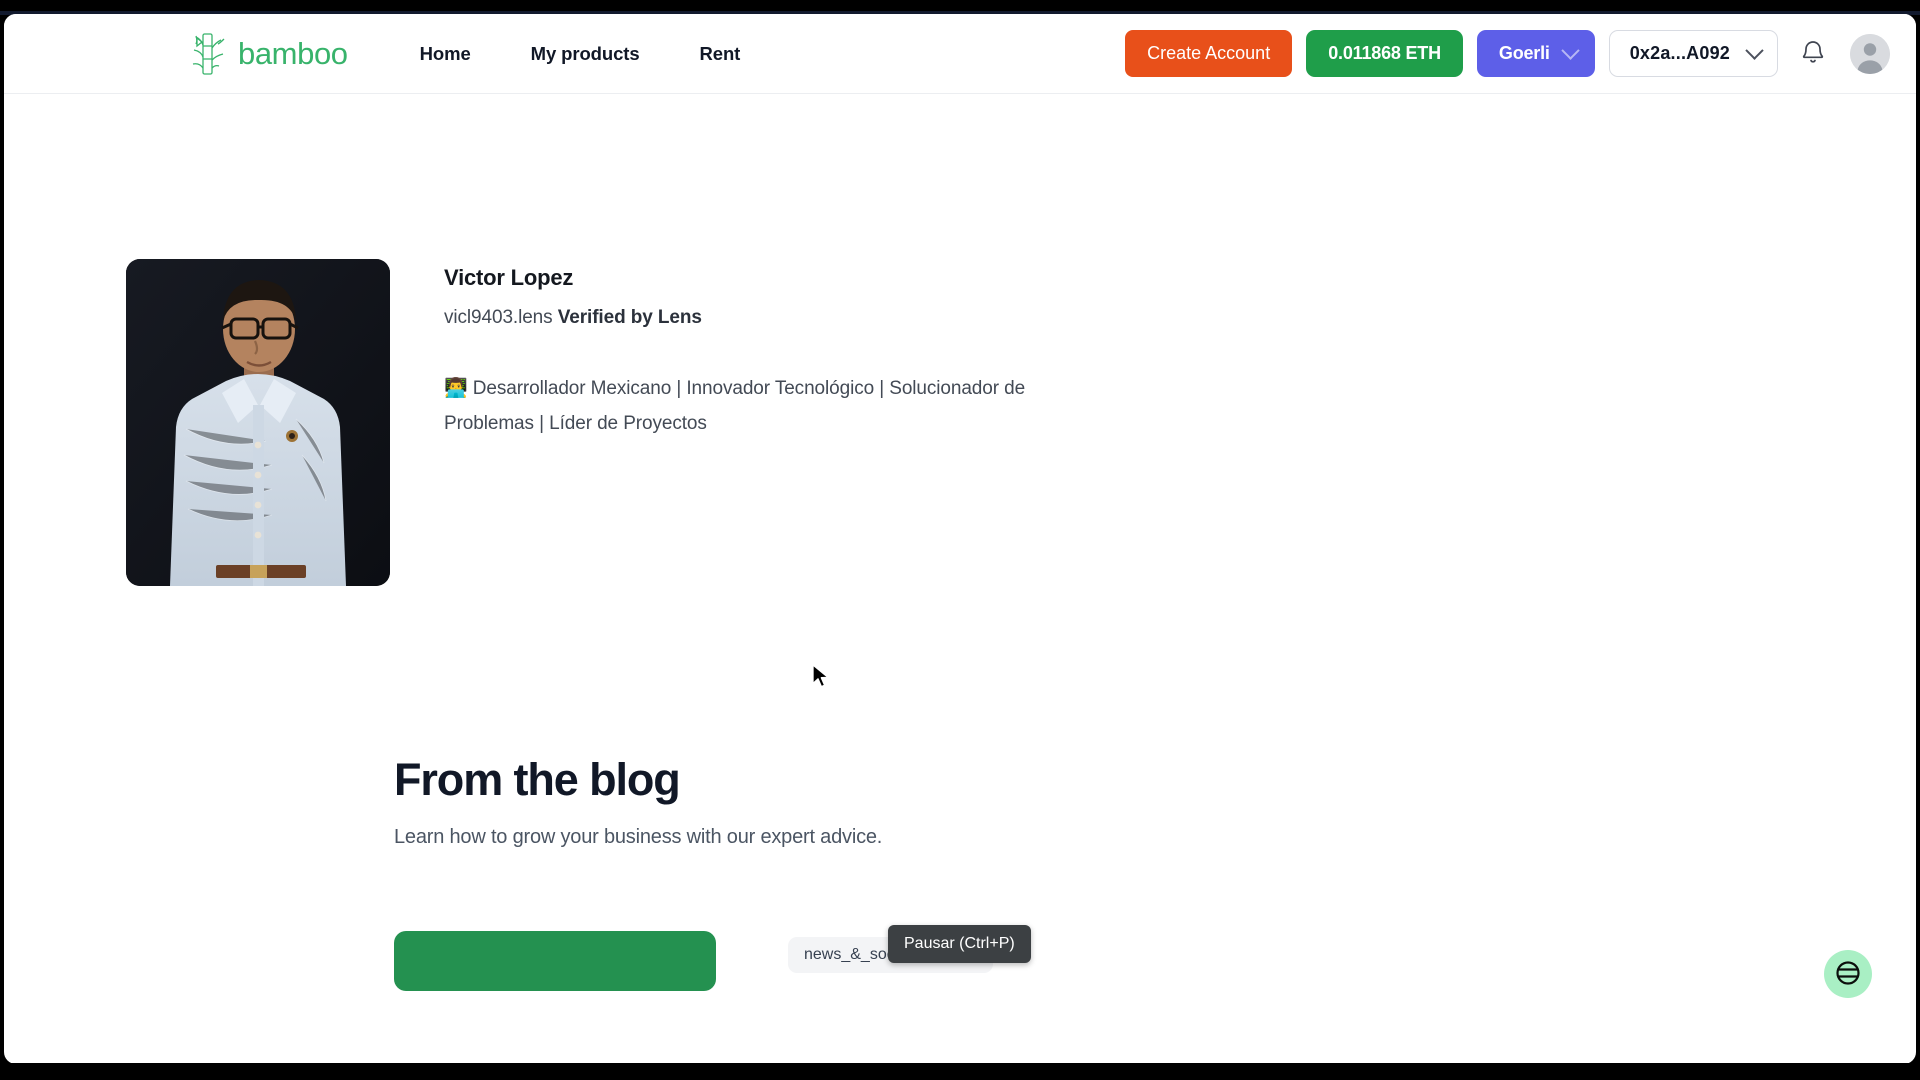 Image resolution: width=1920 pixels, height=1080 pixels. What do you see at coordinates (509, 277) in the screenshot?
I see `profile-name: Victor Lopez` at bounding box center [509, 277].